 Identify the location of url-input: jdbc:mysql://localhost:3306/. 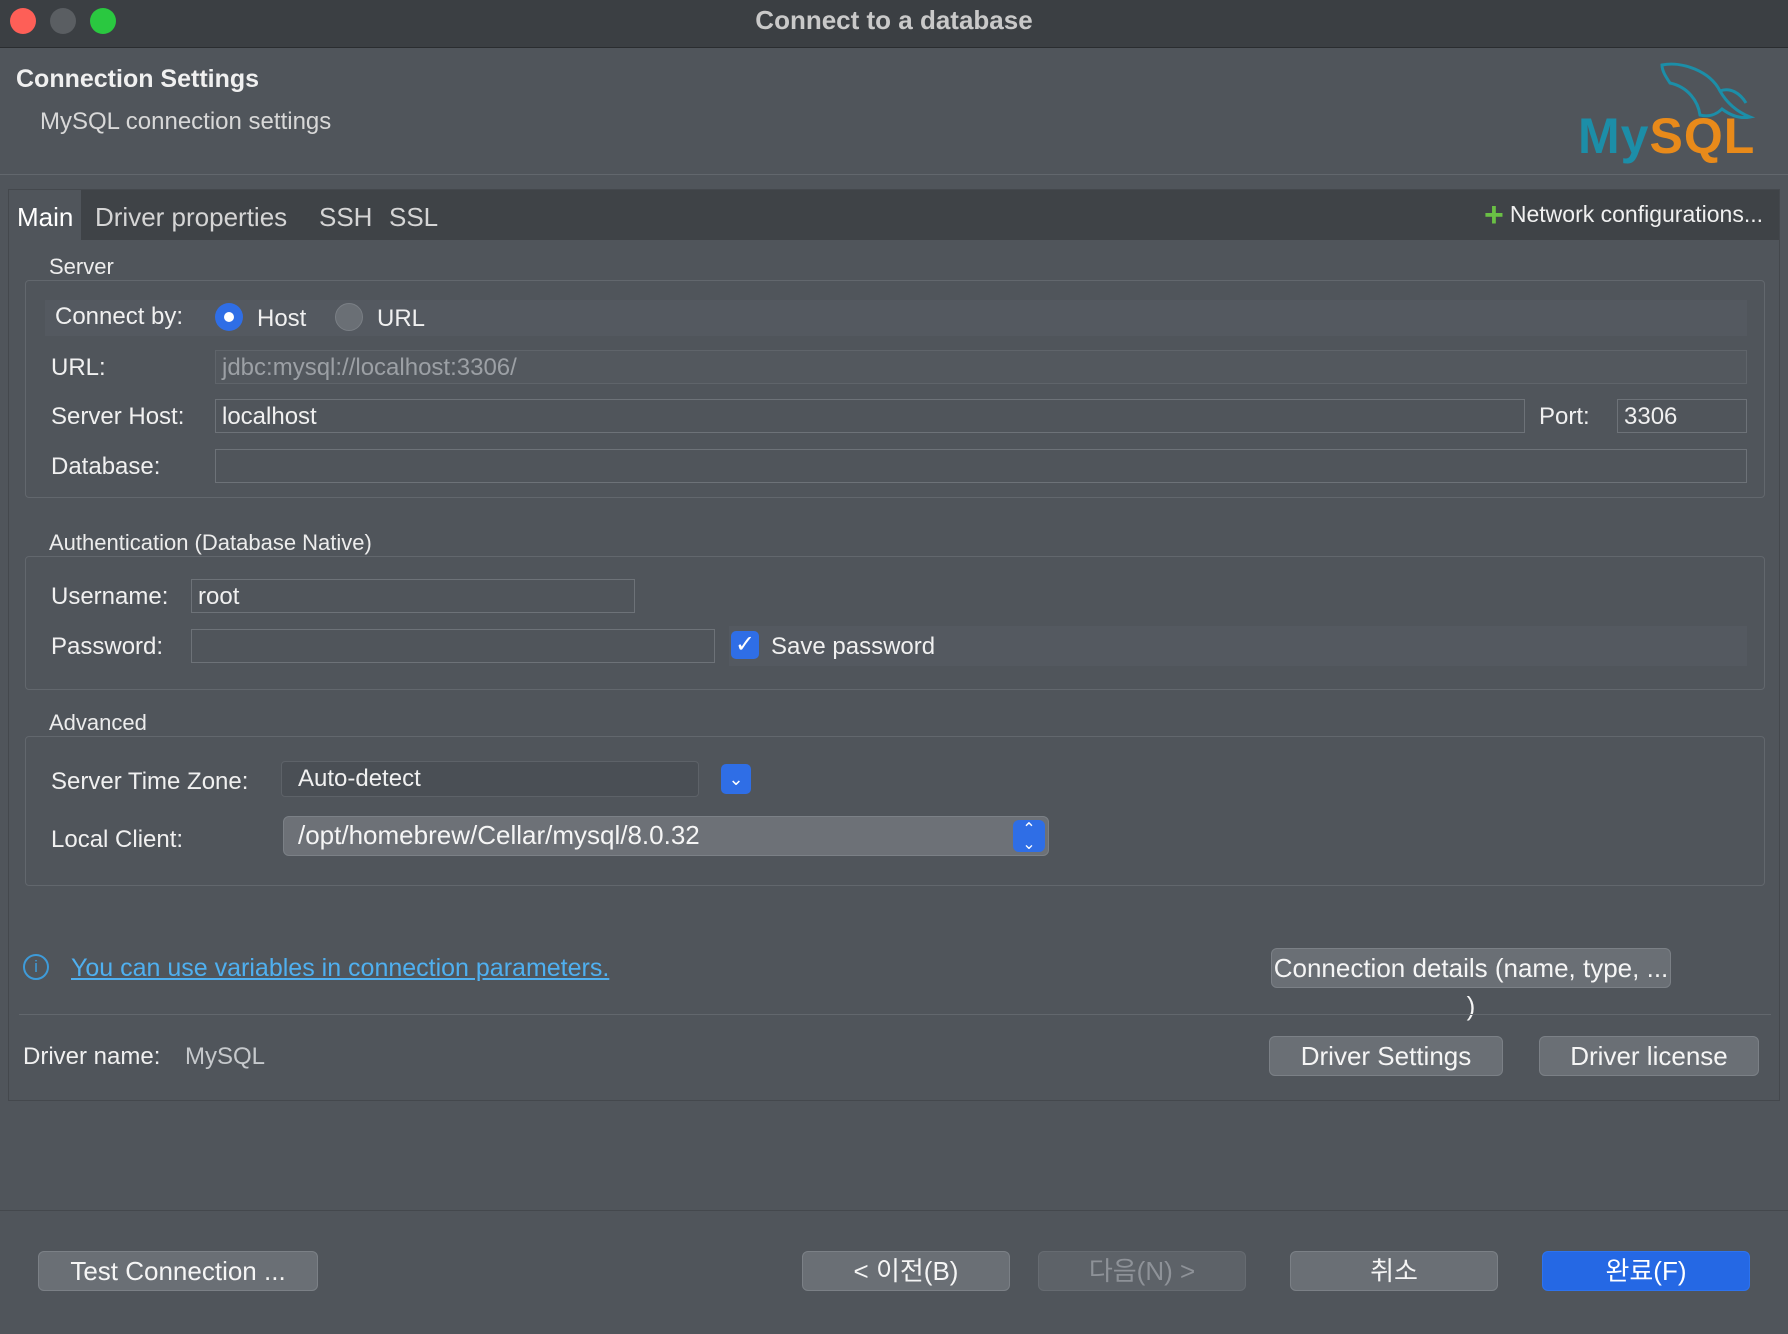
(981, 367).